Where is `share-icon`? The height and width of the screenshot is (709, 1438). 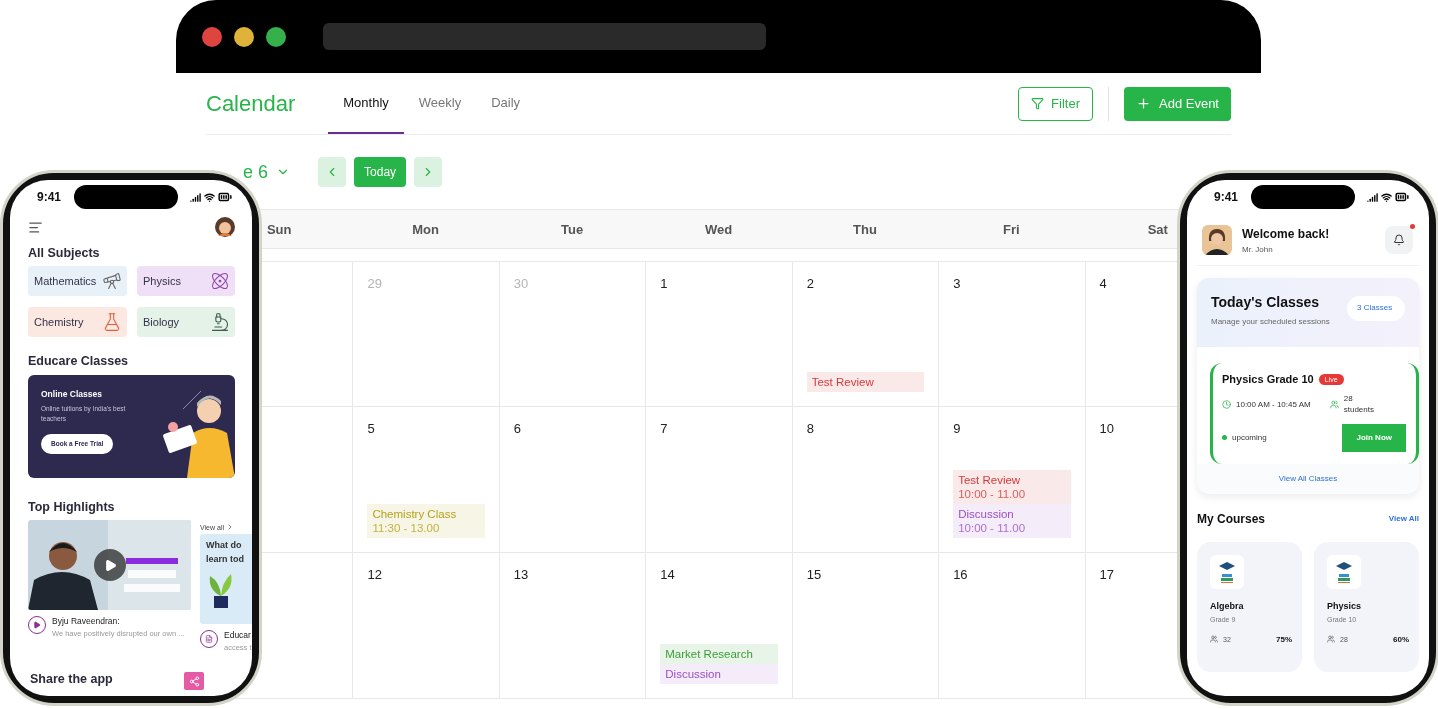 share-icon is located at coordinates (194, 681).